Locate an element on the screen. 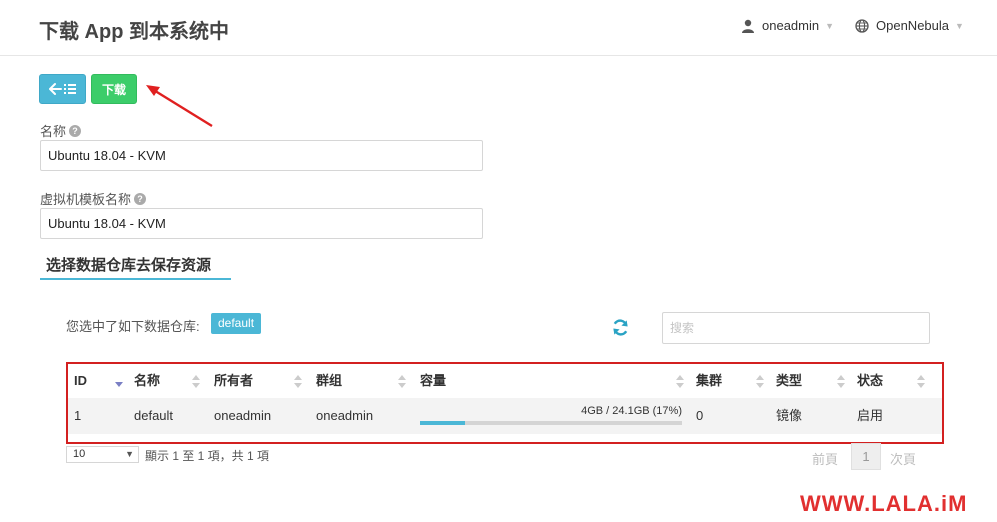  download-button: 下载 is located at coordinates (114, 89).